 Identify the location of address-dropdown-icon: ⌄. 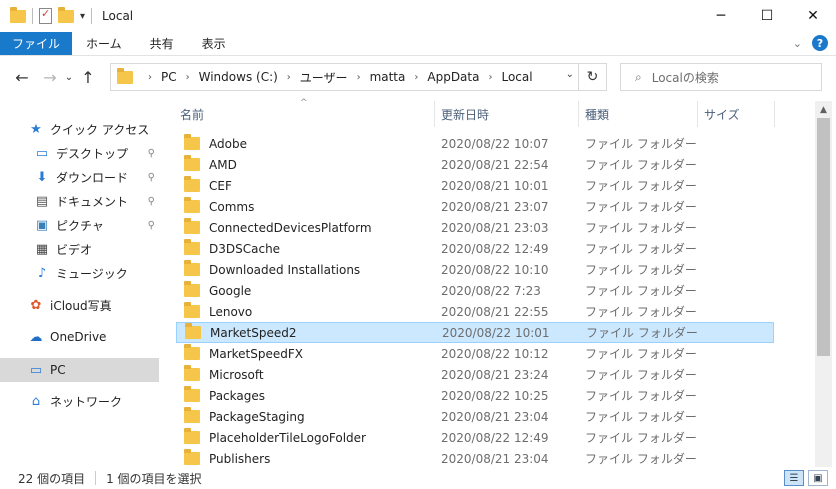
(570, 74).